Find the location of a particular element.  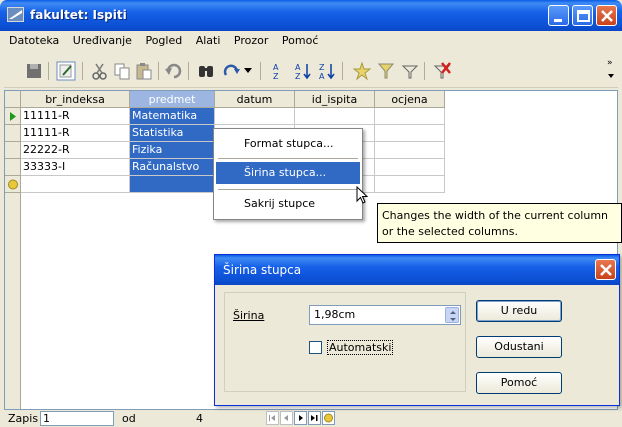

undo-icon is located at coordinates (174, 71).